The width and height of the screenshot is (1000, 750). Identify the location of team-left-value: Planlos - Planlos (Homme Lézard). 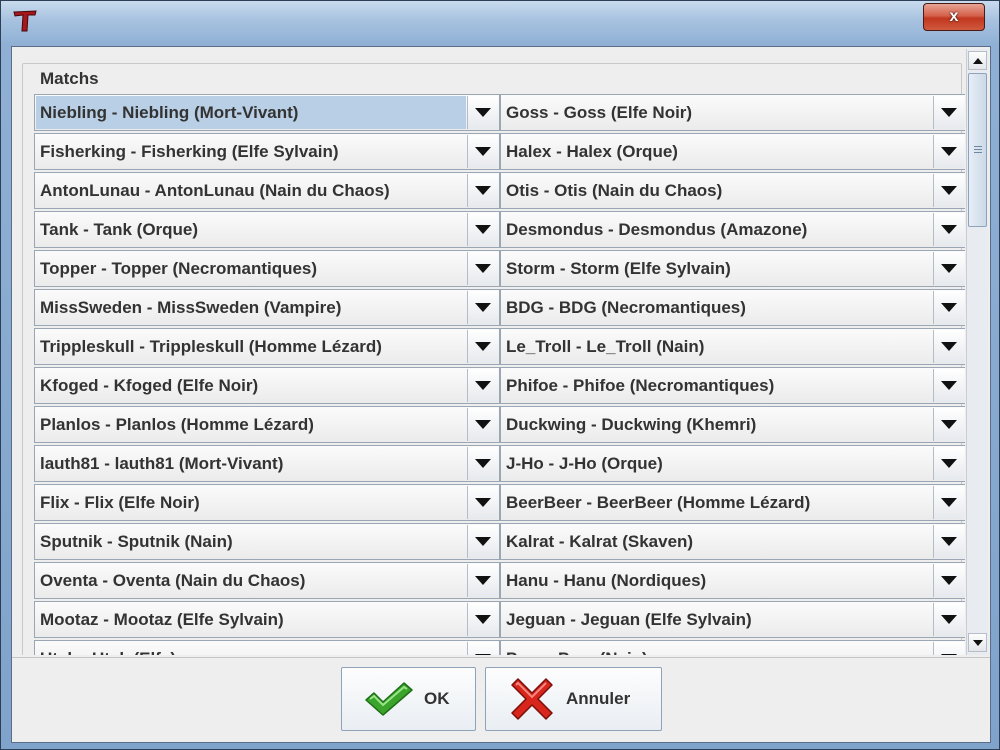
(177, 424).